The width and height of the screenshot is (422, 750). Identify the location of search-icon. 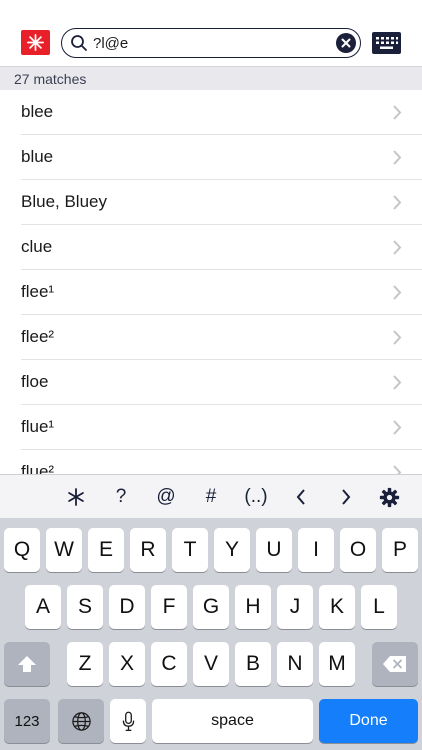
(79, 43).